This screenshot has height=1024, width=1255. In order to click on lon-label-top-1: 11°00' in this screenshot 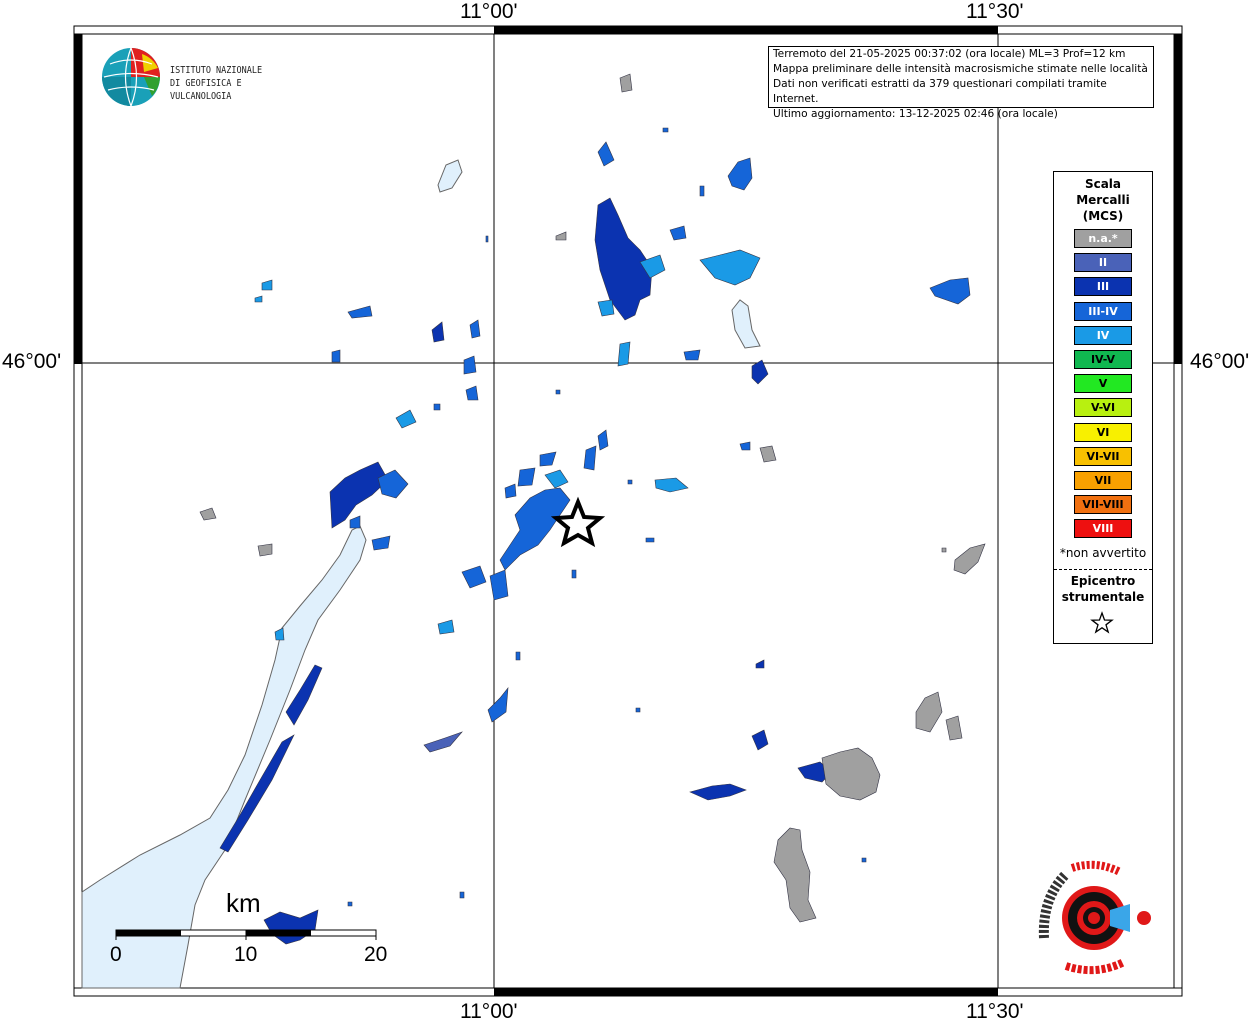, I will do `click(489, 11)`.